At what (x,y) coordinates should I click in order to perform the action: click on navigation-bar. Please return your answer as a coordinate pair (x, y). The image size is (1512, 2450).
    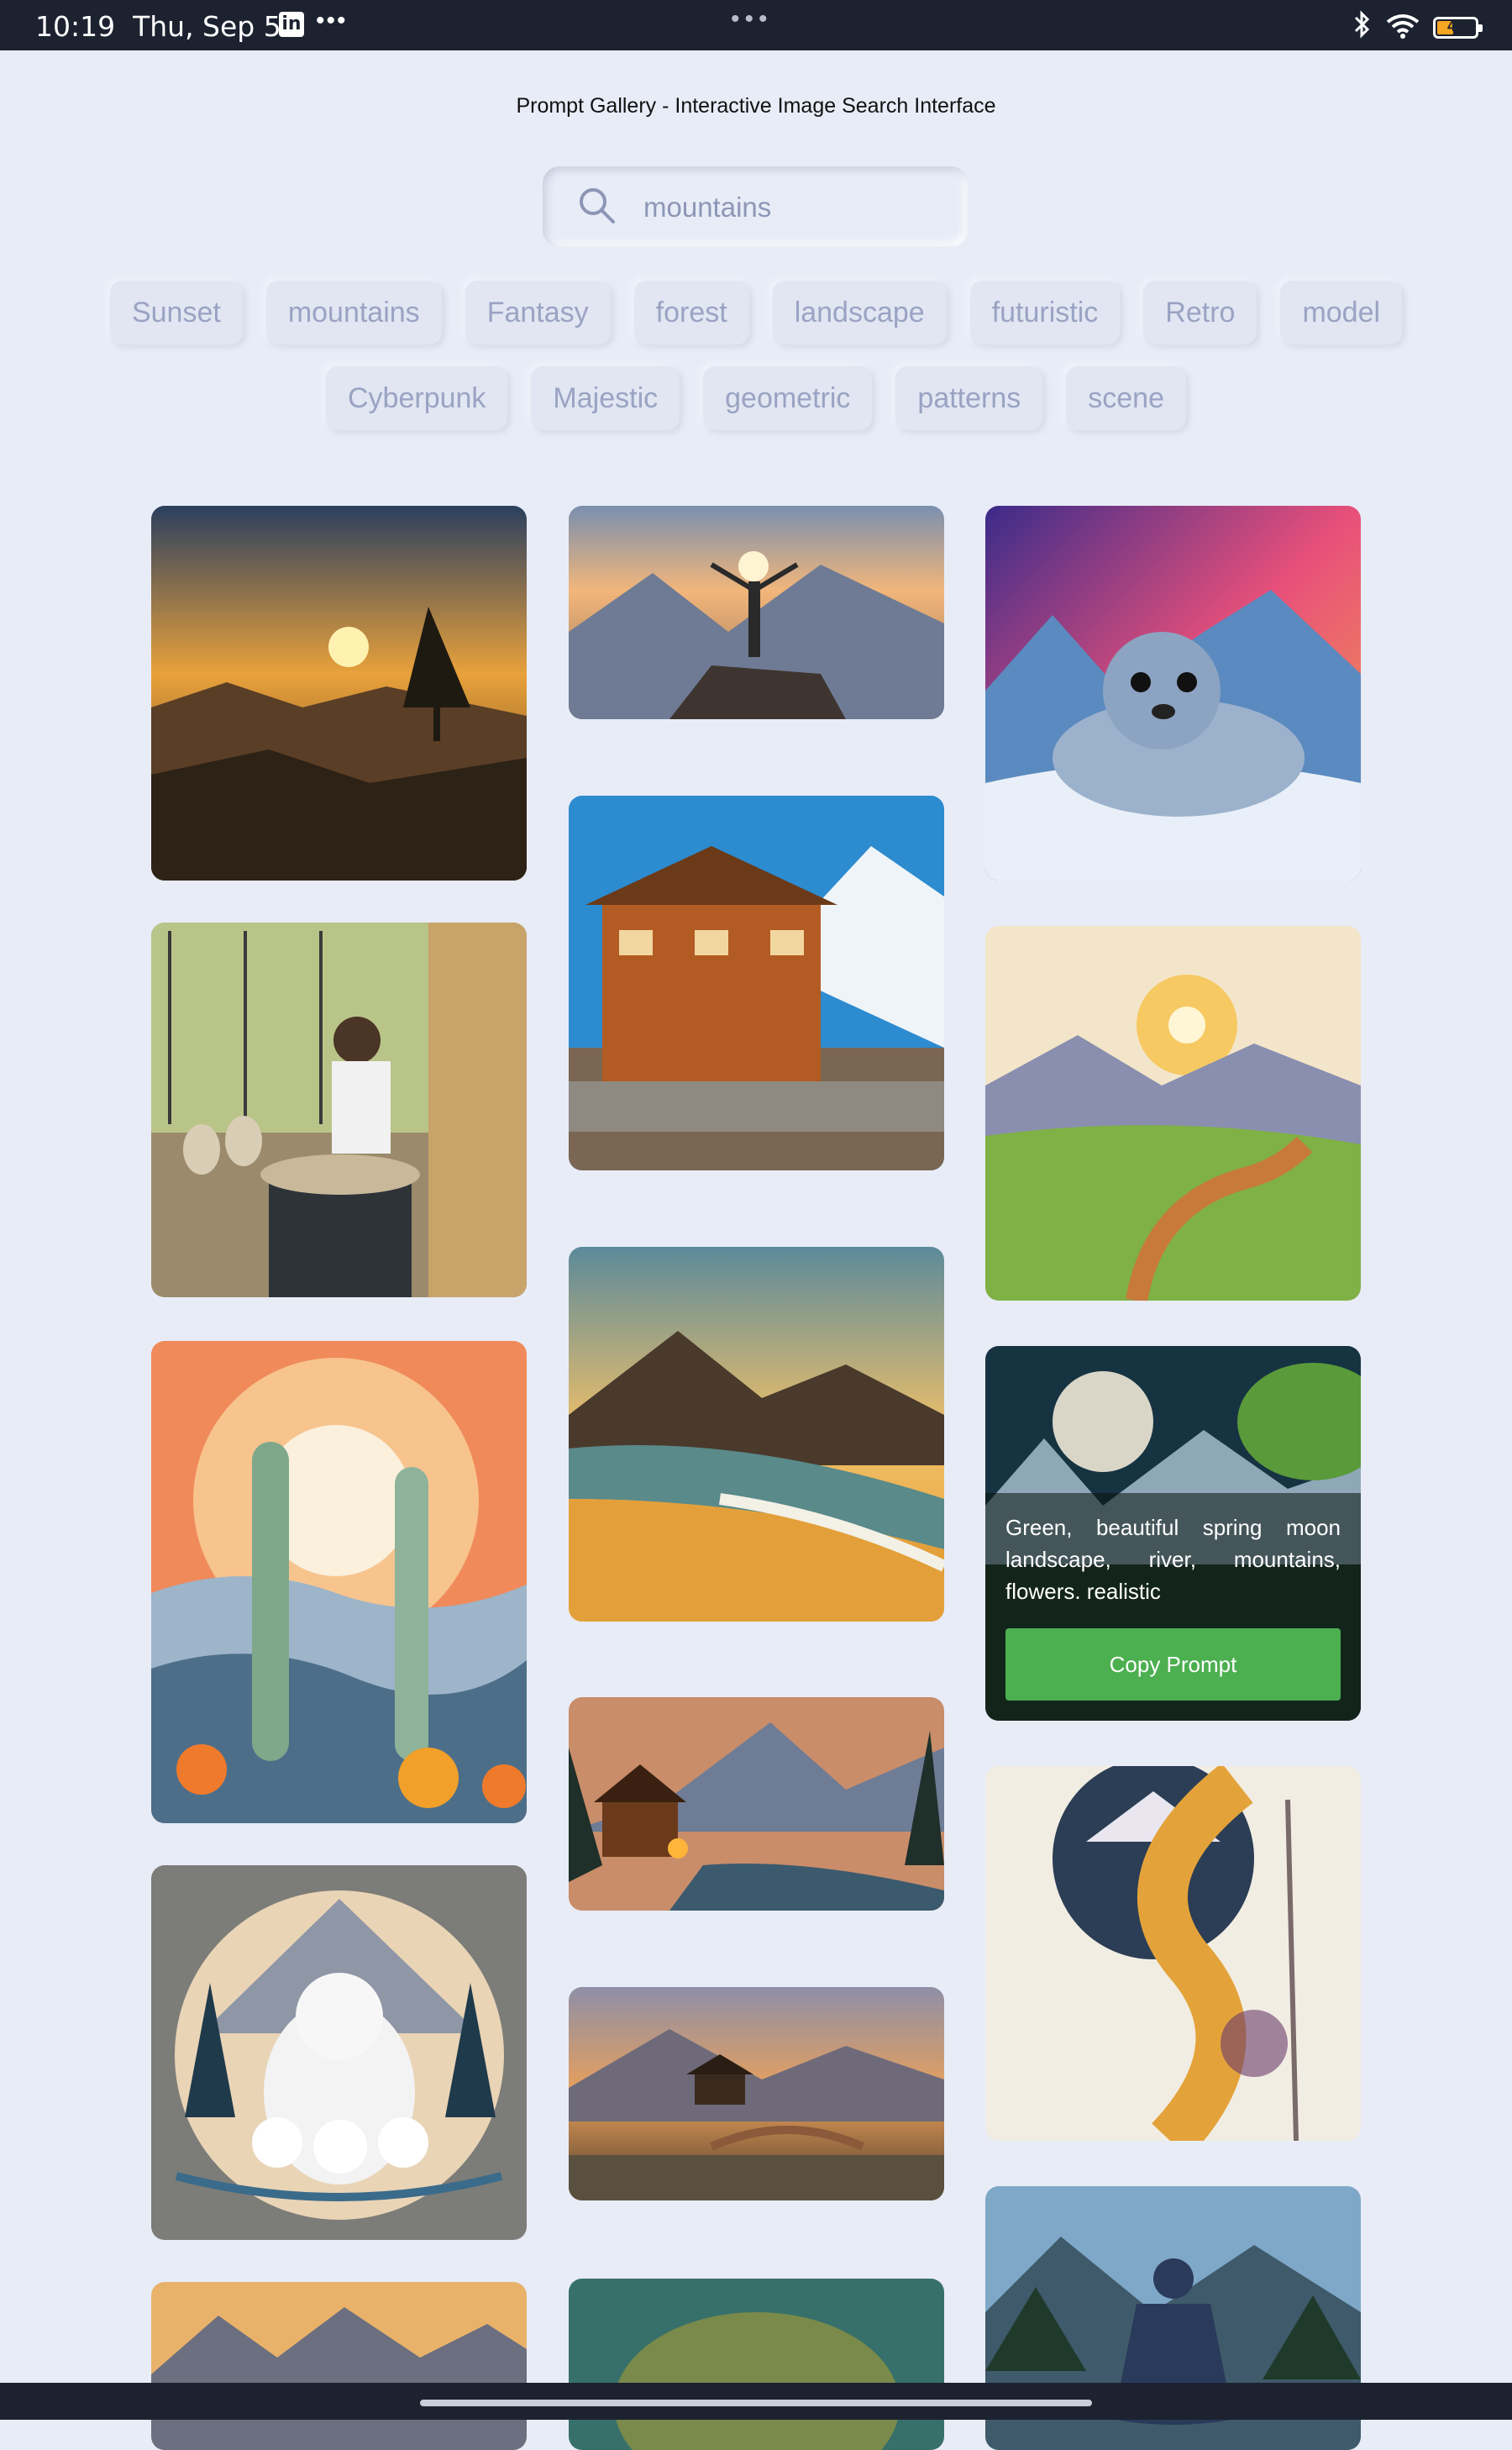
    Looking at the image, I should click on (756, 2401).